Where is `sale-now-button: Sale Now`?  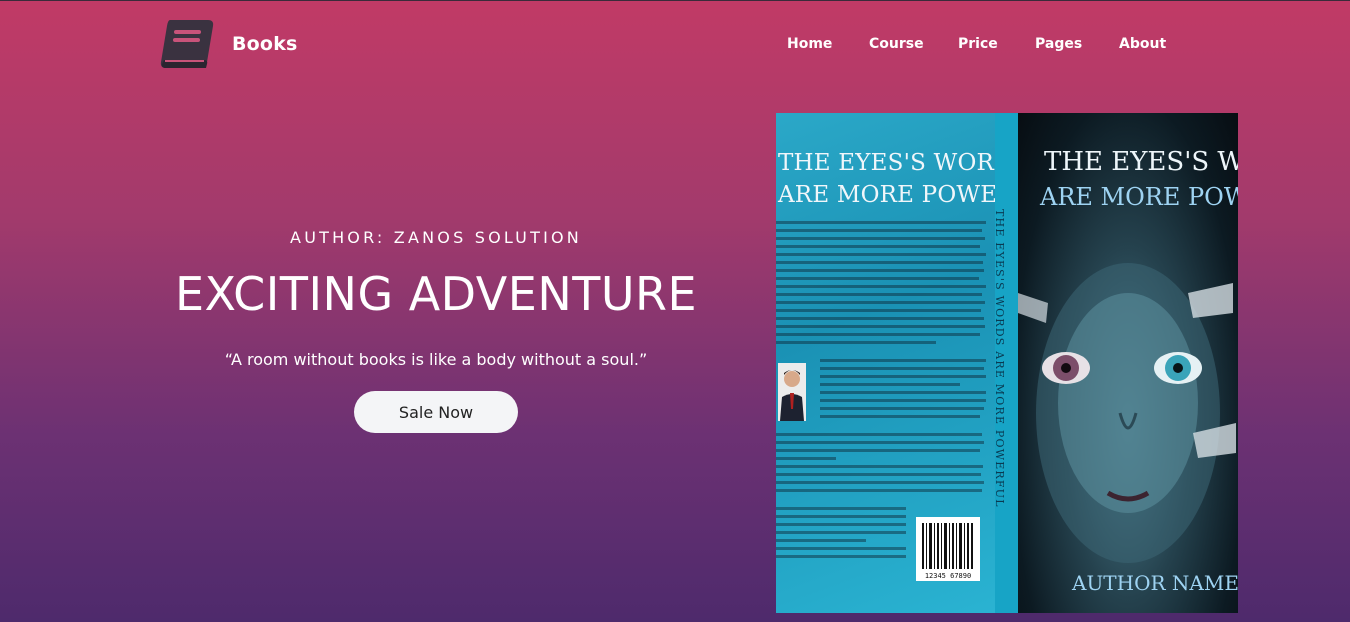
sale-now-button: Sale Now is located at coordinates (436, 411).